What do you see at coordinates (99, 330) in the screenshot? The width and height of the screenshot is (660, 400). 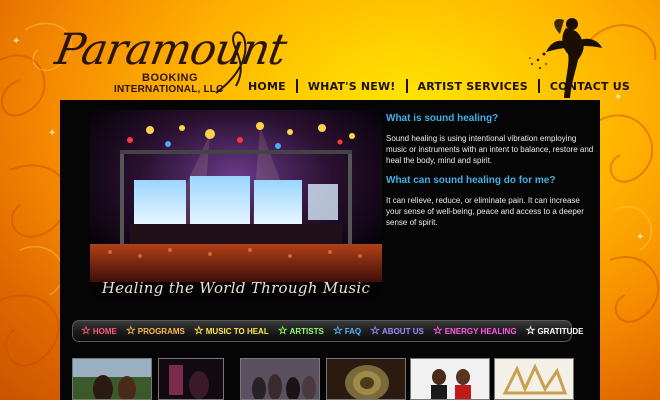 I see `subnav-home-link: ☆ HOME` at bounding box center [99, 330].